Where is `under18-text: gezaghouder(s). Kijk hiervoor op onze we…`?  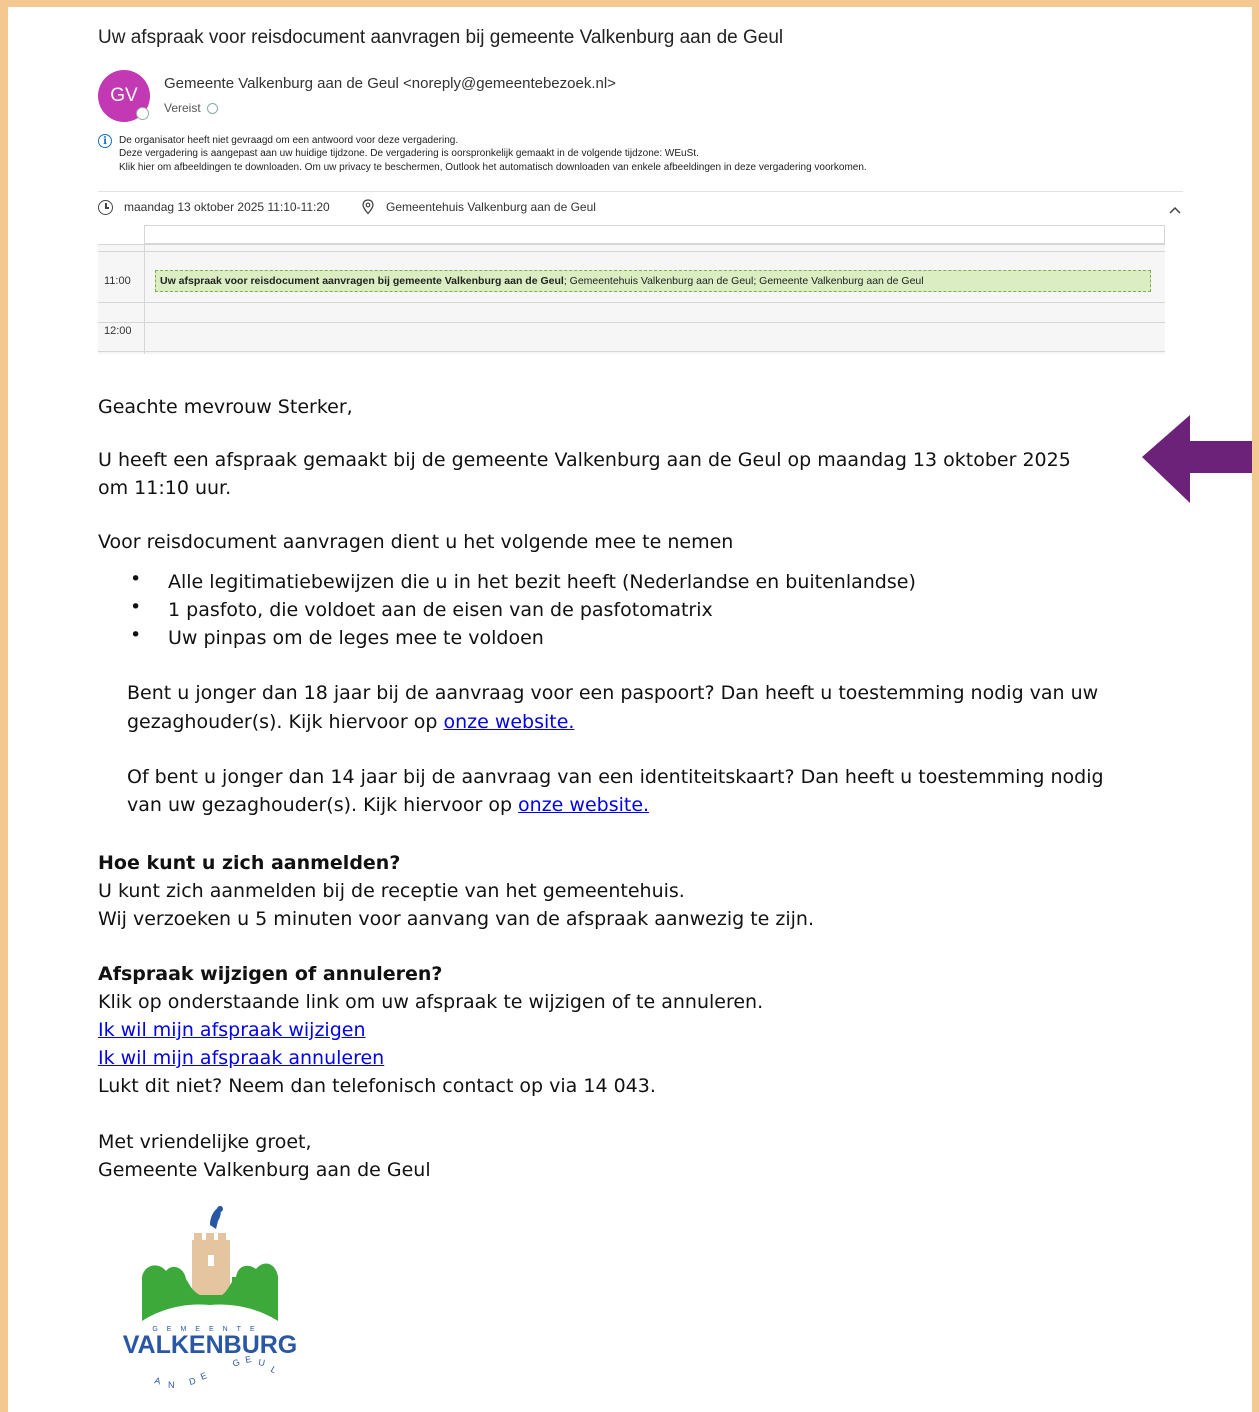
under18-text: gezaghouder(s). Kijk hiervoor op onze we… is located at coordinates (351, 722).